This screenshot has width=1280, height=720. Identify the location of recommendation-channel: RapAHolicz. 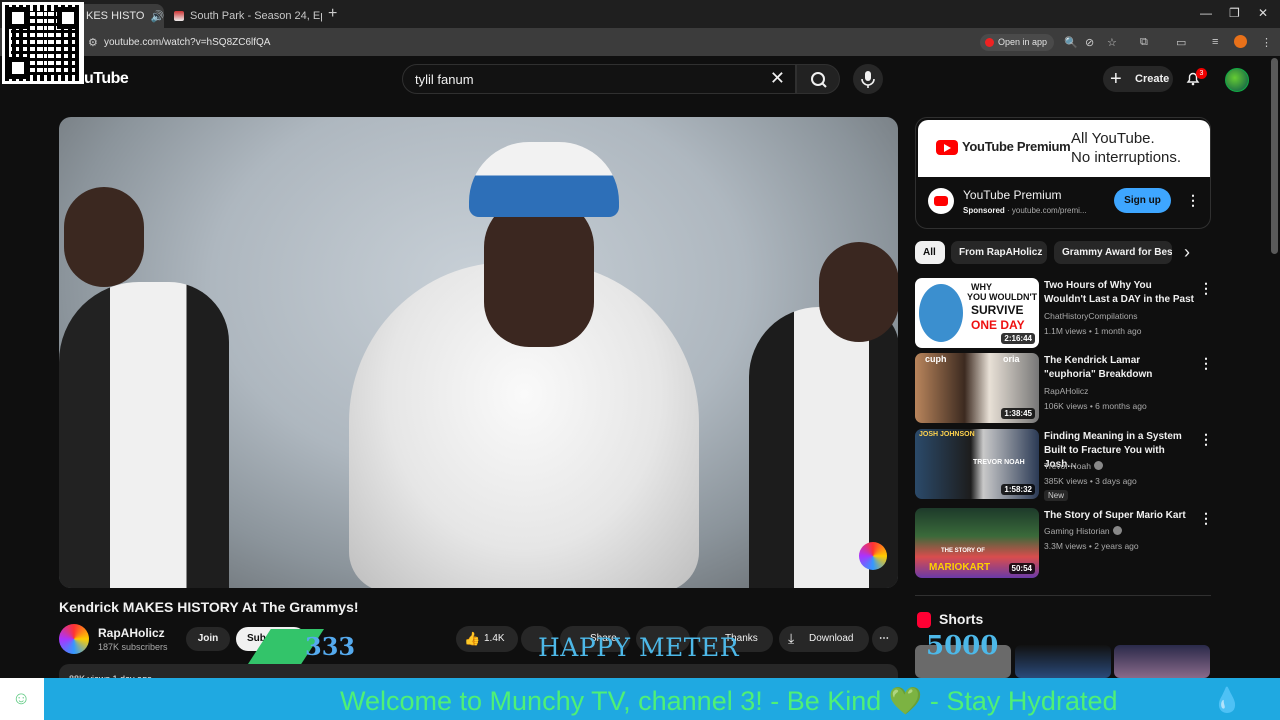
(1066, 391).